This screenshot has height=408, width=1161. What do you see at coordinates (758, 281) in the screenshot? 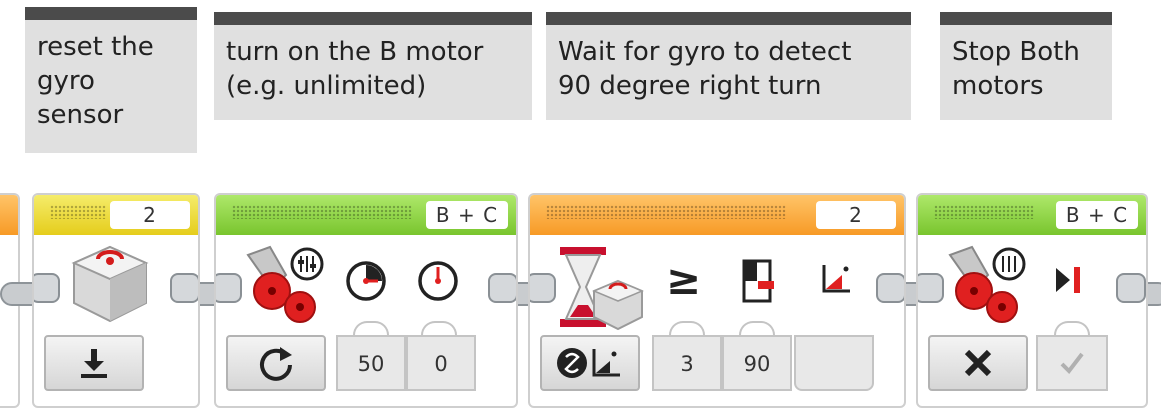
I see `compare-icon` at bounding box center [758, 281].